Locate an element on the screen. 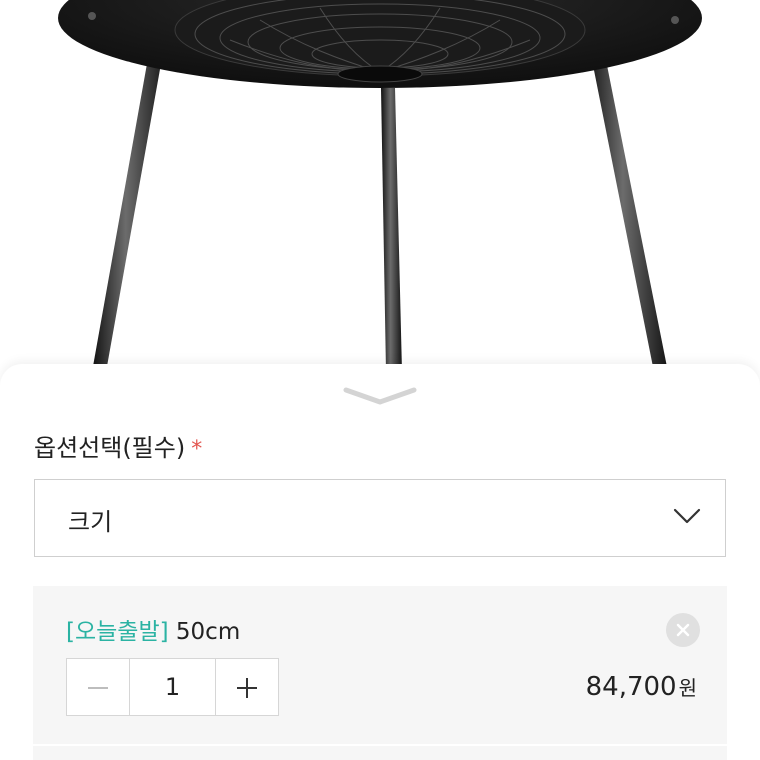 The width and height of the screenshot is (760, 760). option-size-label: 50cm is located at coordinates (208, 632).